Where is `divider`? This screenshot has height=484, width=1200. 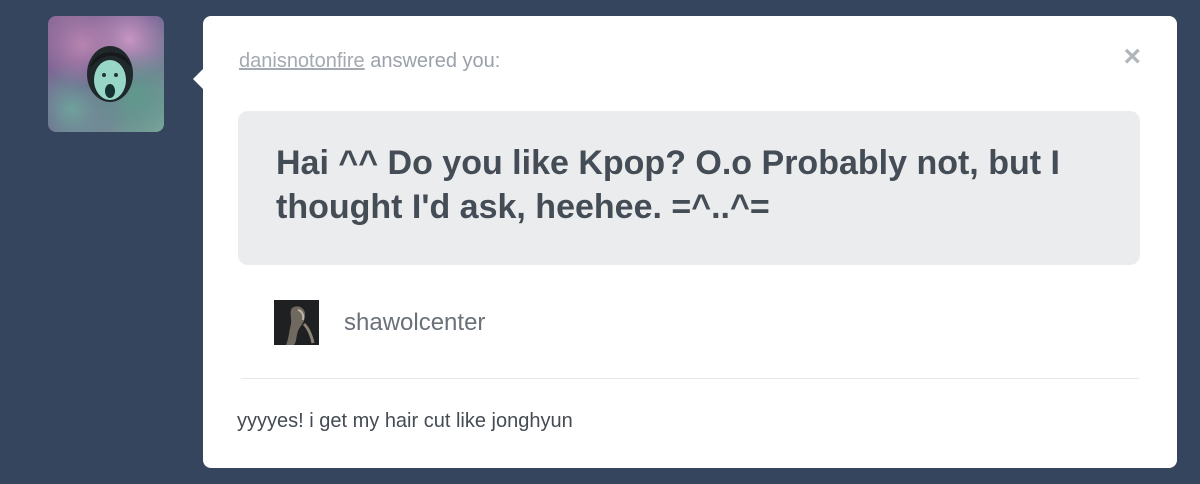
divider is located at coordinates (690, 378).